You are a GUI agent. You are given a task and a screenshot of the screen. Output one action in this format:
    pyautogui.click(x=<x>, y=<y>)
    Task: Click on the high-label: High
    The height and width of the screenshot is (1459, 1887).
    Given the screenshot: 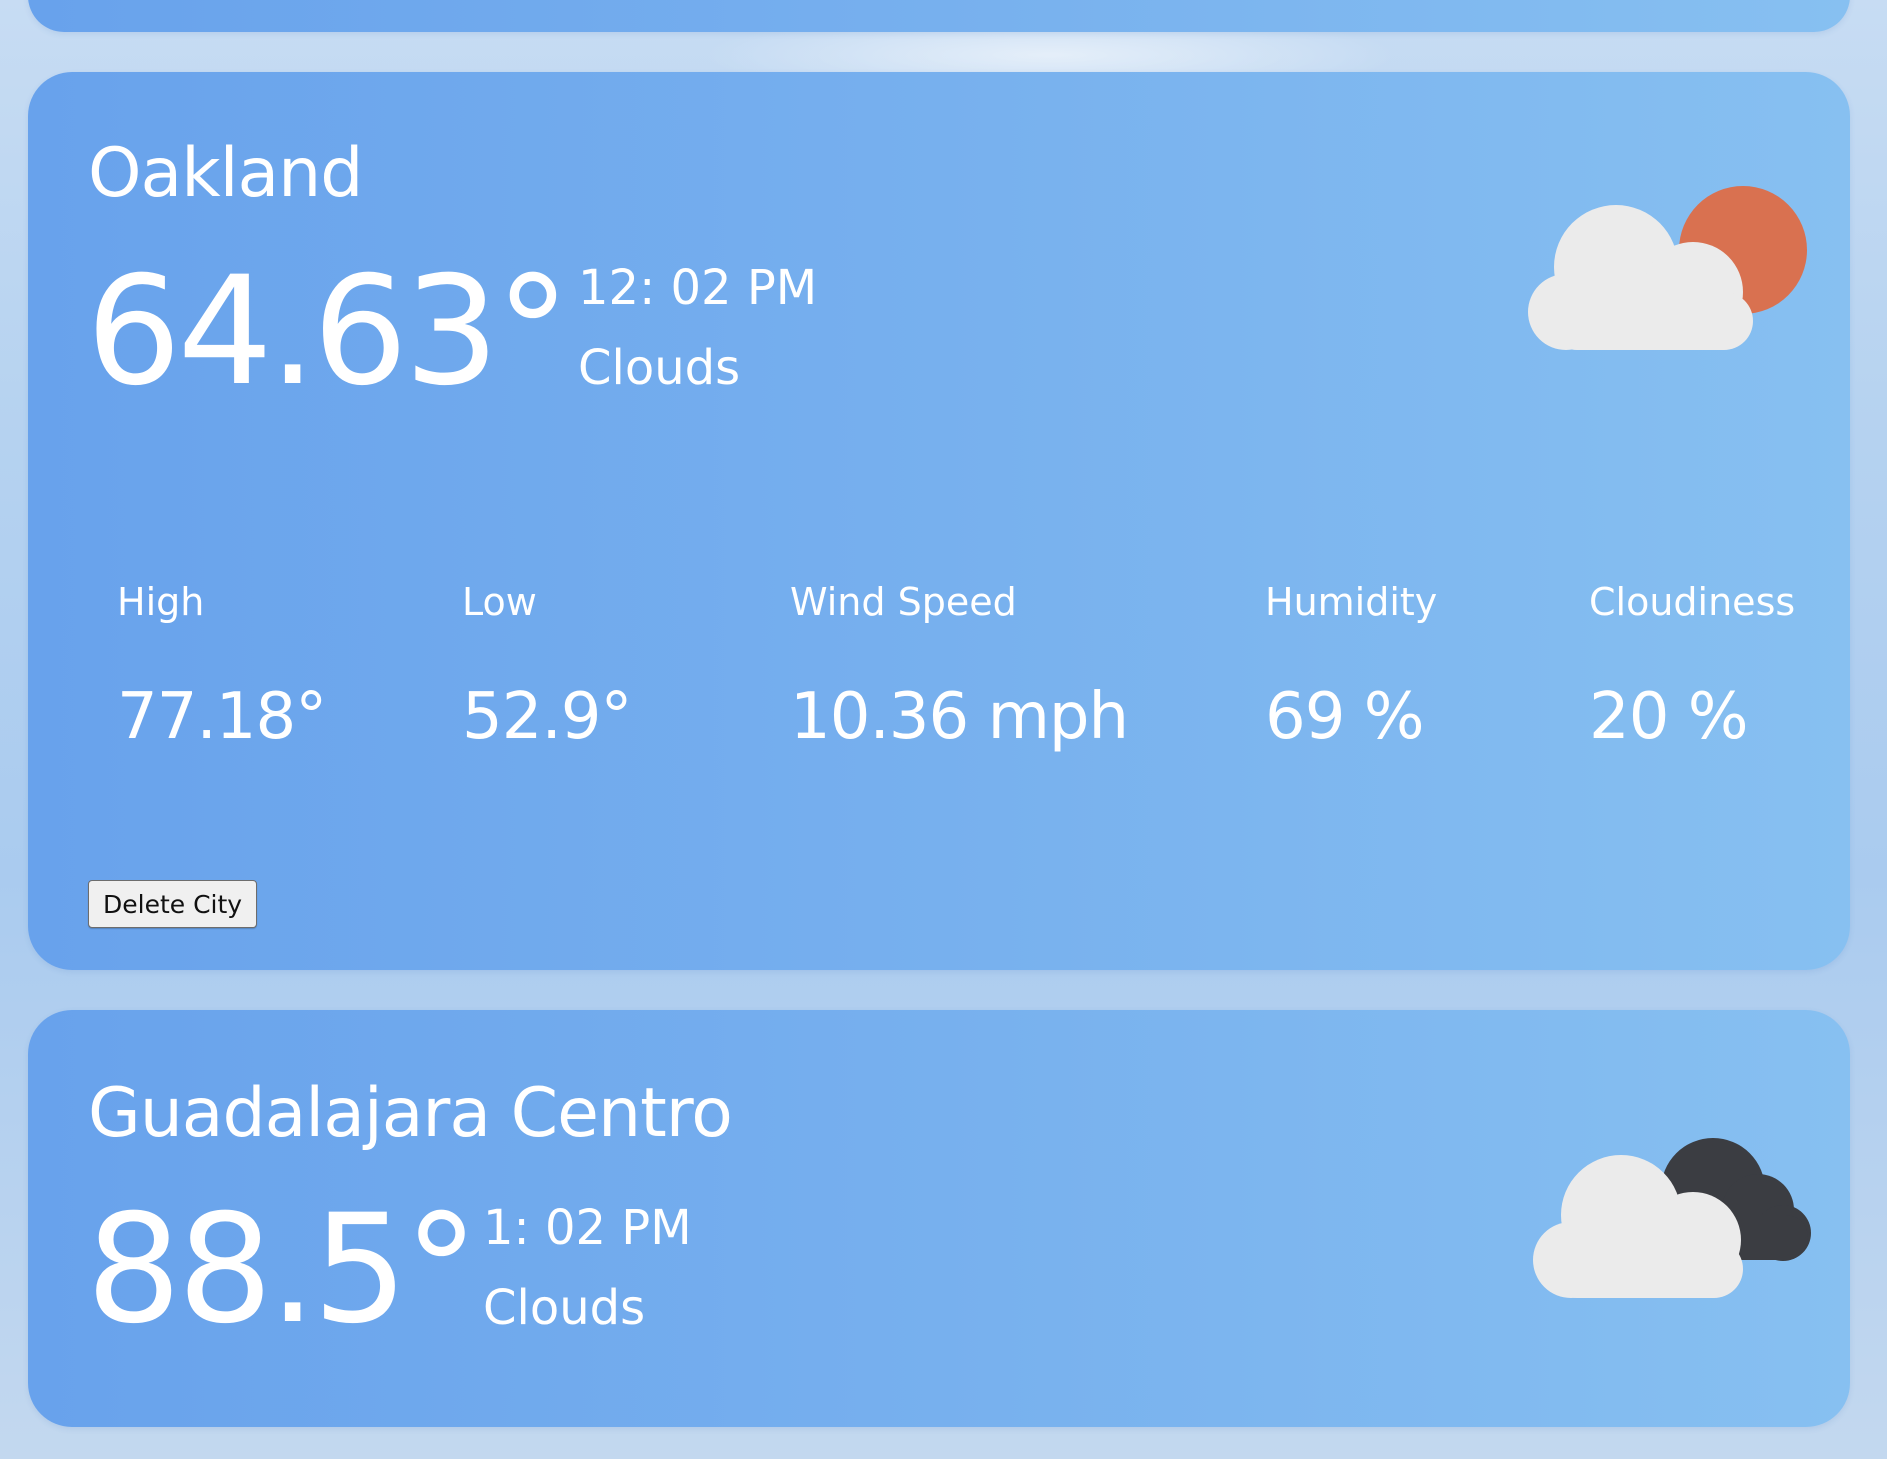 What is the action you would take?
    pyautogui.click(x=161, y=602)
    